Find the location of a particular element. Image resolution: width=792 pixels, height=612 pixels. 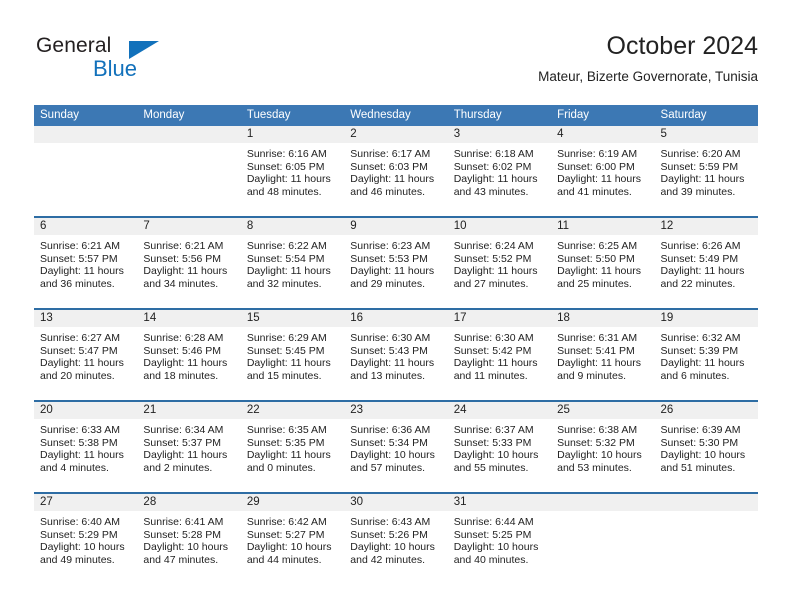

weekday-header-wednesday: Wednesday is located at coordinates (396, 115).